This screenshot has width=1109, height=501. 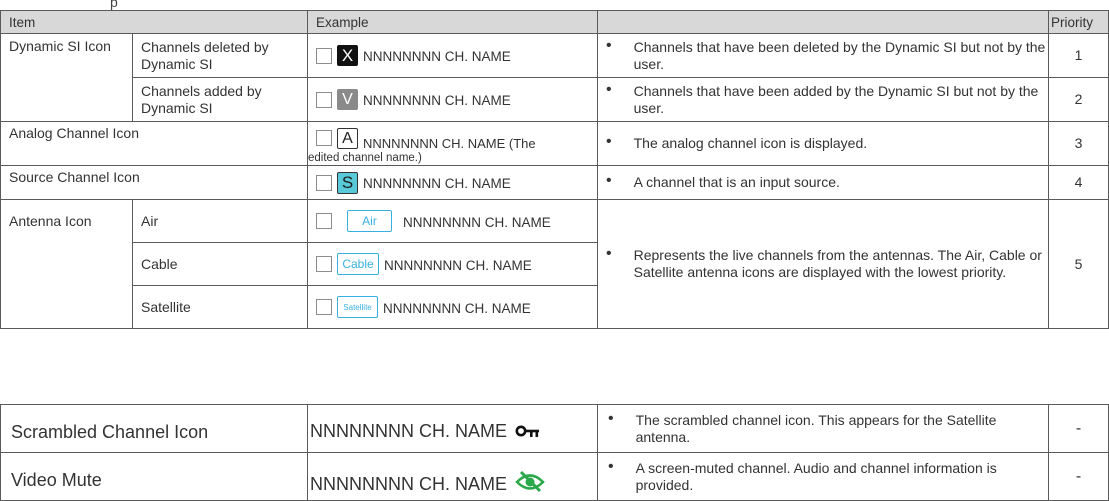 What do you see at coordinates (220, 55) in the screenshot?
I see `deleted-sub-label: Channels deleted by Dynamic SI` at bounding box center [220, 55].